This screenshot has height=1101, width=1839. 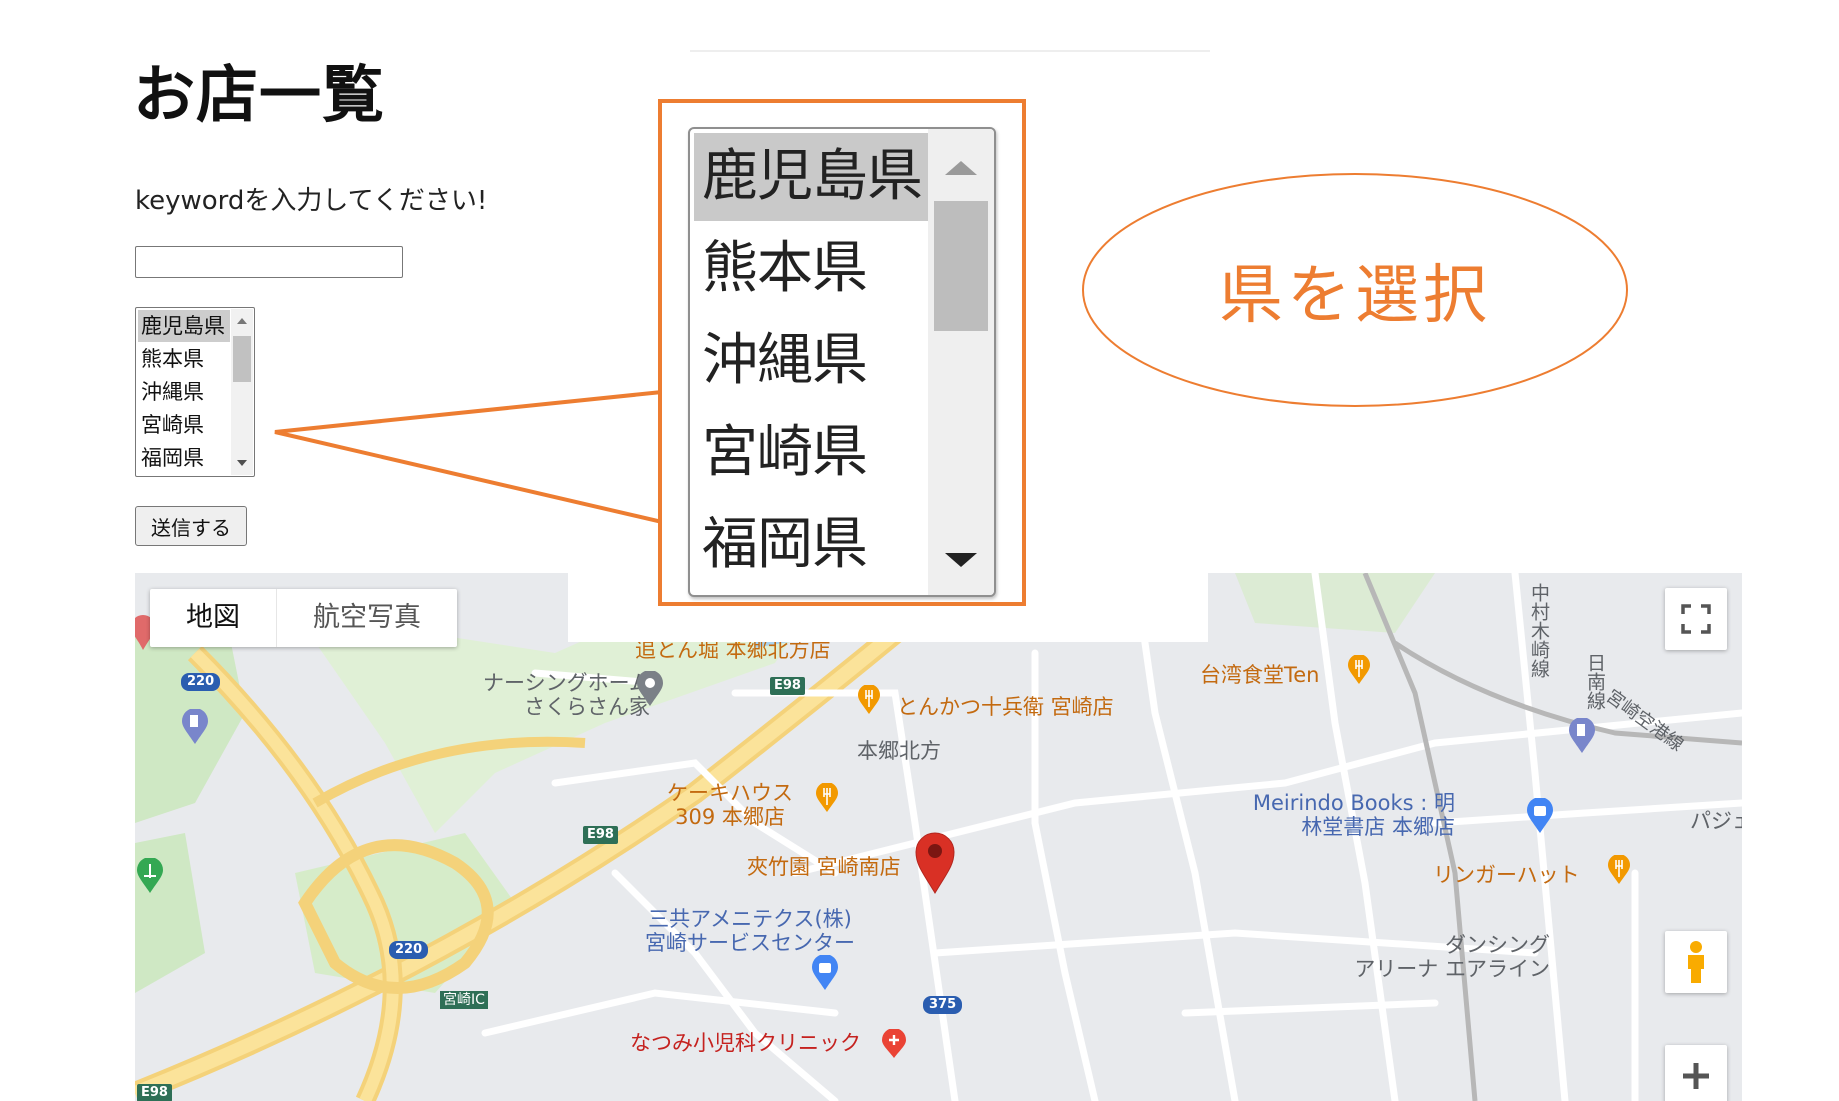 What do you see at coordinates (961, 168) in the screenshot?
I see `scroll-up-arrow-icon` at bounding box center [961, 168].